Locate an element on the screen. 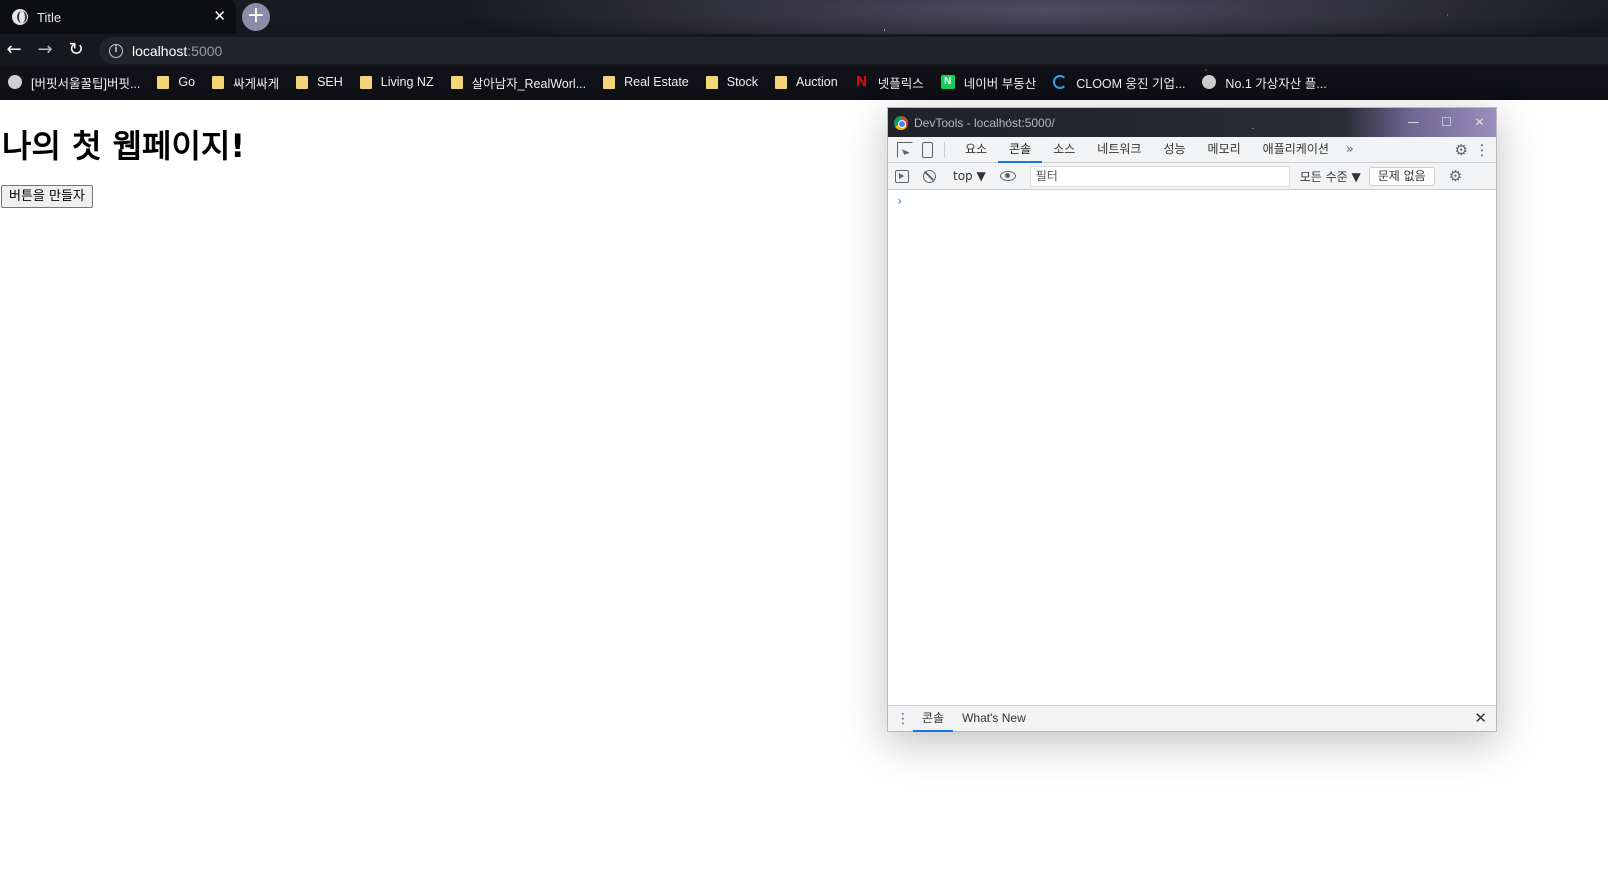 The width and height of the screenshot is (1608, 882). bookmark-label: Living NZ is located at coordinates (407, 82).